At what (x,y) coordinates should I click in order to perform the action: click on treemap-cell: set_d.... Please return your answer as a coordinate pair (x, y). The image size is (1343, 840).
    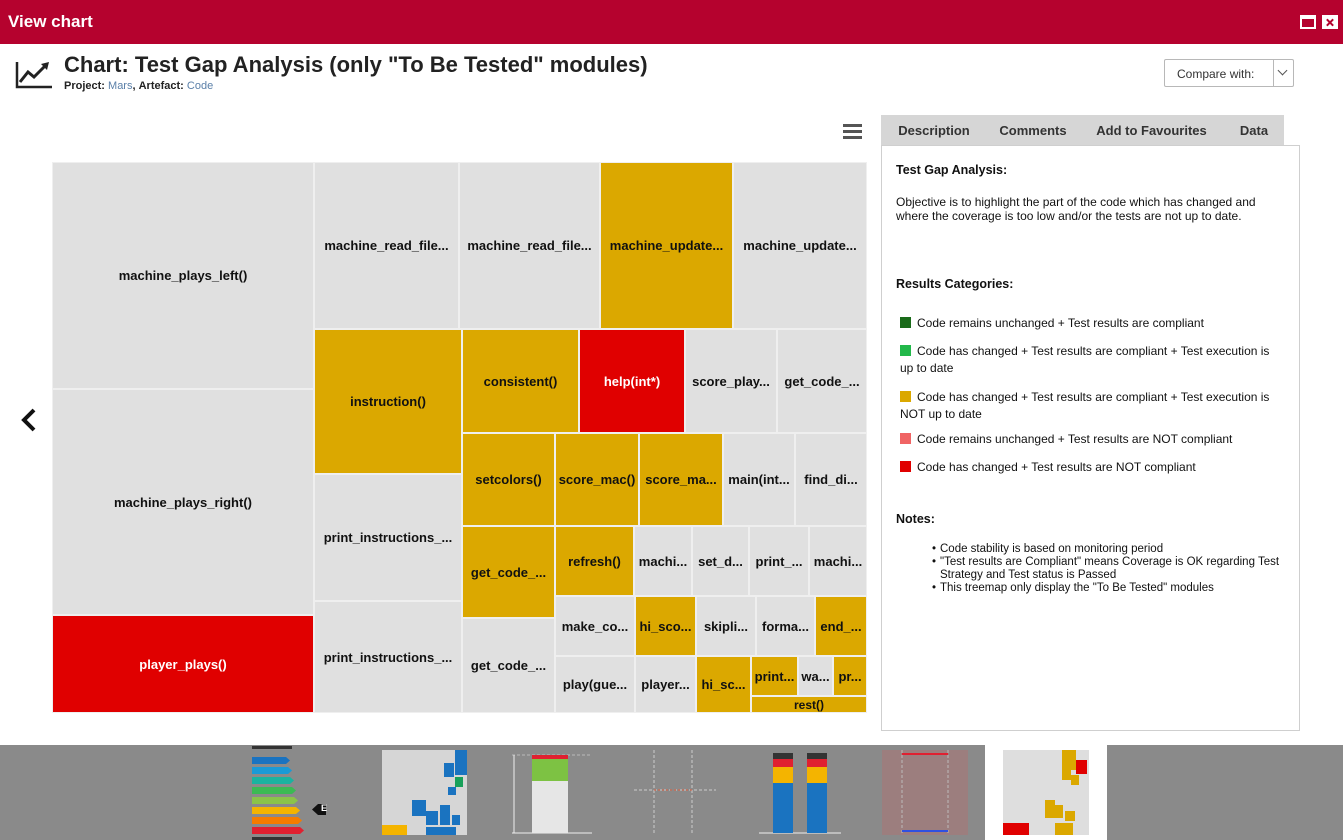
    Looking at the image, I should click on (720, 561).